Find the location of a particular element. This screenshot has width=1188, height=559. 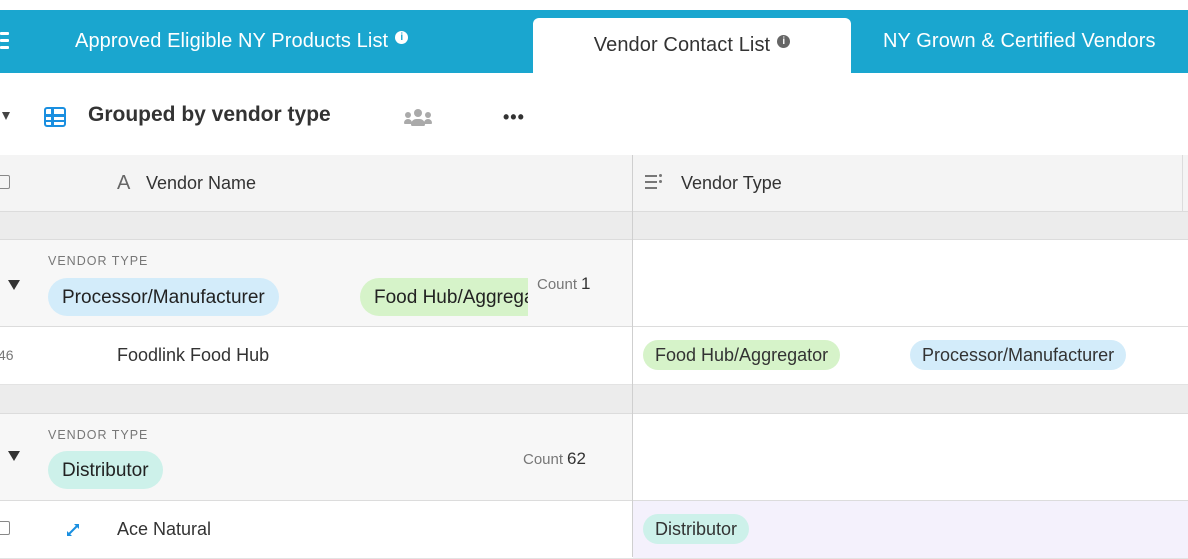

view-toolbar: Grouped by vendor type ••• is located at coordinates (594, 114).